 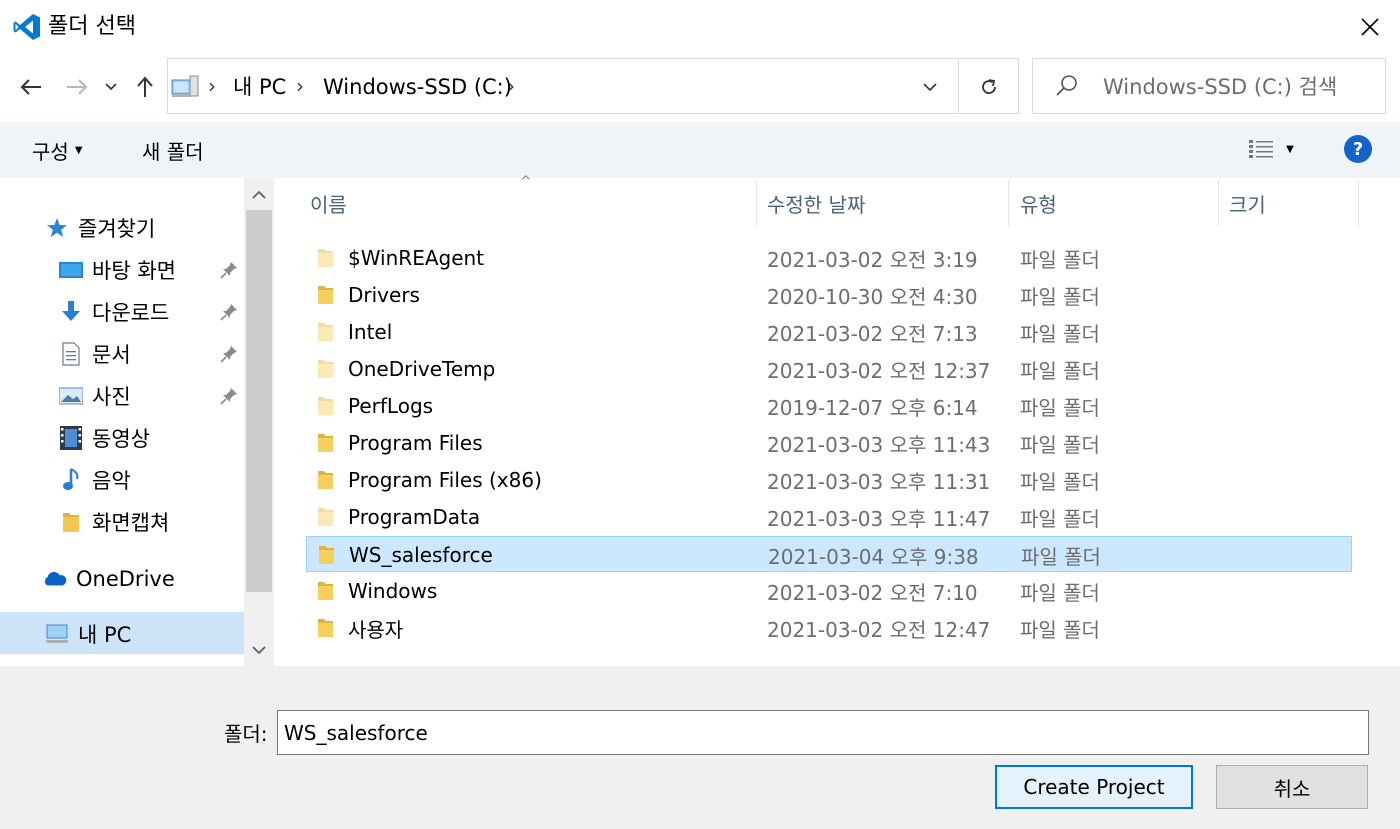 What do you see at coordinates (930, 87) in the screenshot?
I see `address-history-dropdown` at bounding box center [930, 87].